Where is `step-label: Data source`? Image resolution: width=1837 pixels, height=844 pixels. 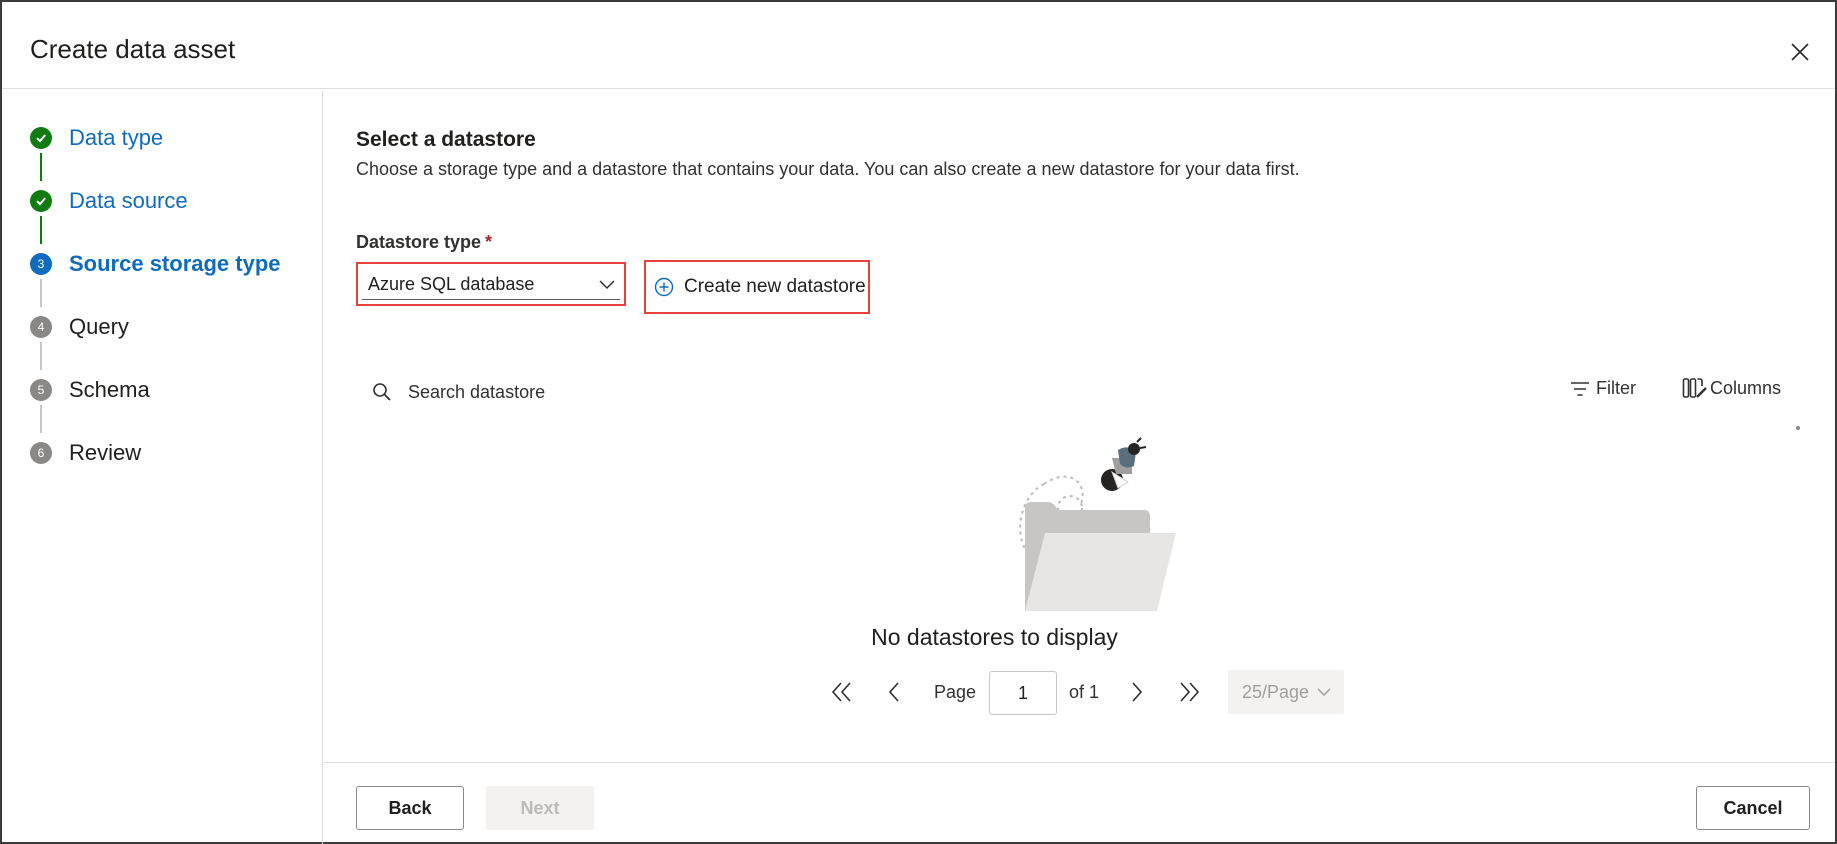
step-label: Data source is located at coordinates (128, 200).